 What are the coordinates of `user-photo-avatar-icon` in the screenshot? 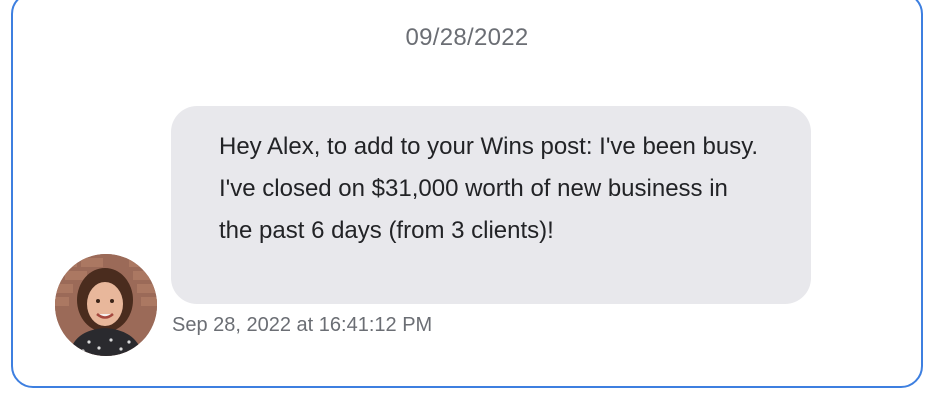 It's located at (106, 305).